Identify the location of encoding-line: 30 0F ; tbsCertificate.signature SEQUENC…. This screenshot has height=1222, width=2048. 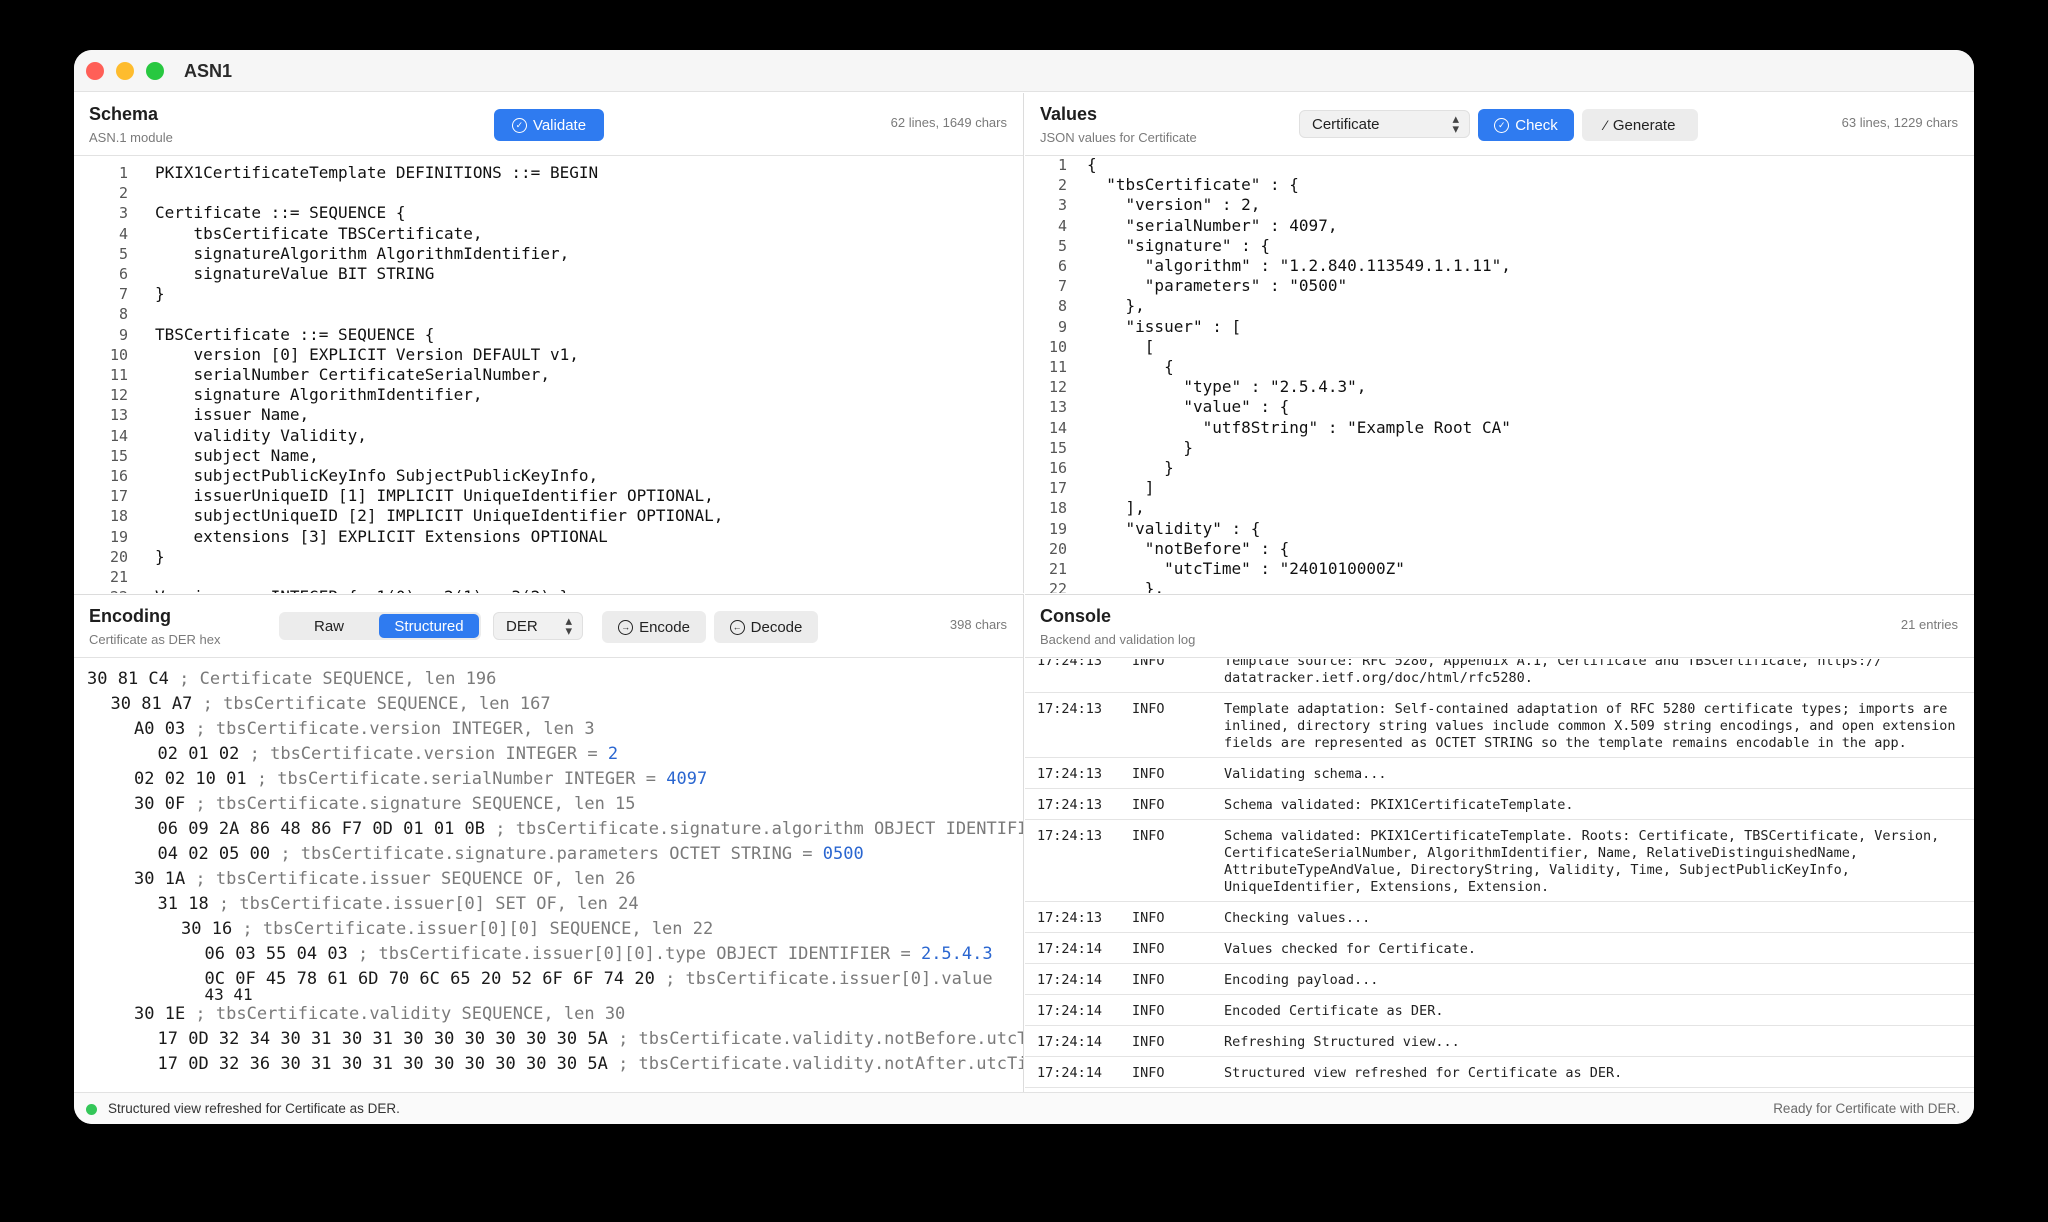
(385, 804).